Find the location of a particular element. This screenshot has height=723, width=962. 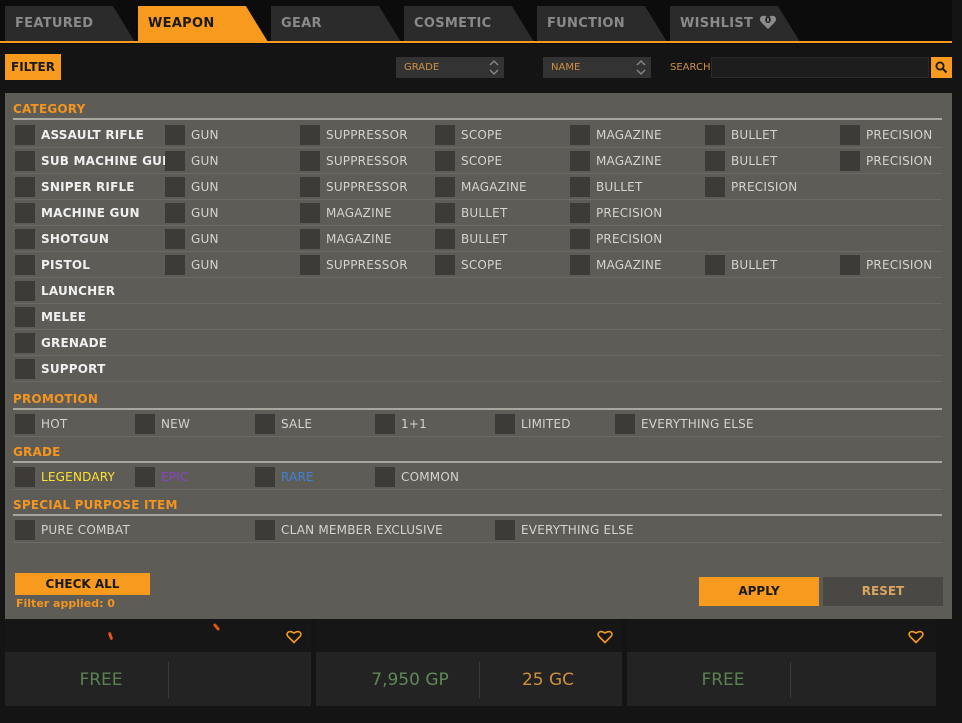

category-sniper-rifle: SNIPER RIFLE is located at coordinates (75, 187).